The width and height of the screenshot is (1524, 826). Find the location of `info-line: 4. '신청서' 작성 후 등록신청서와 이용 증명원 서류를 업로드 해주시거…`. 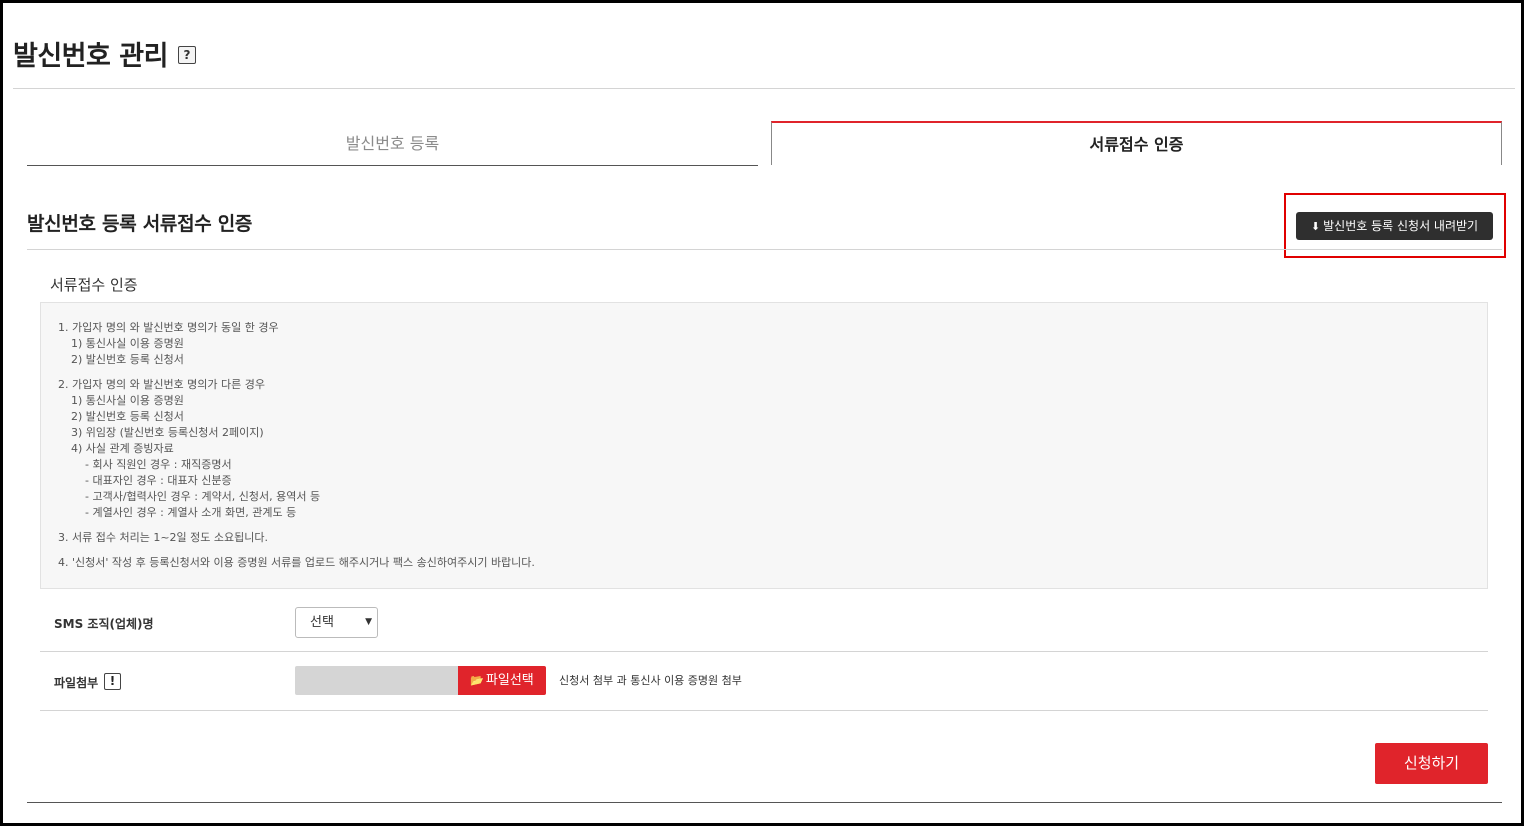

info-line: 4. '신청서' 작성 후 등록신청서와 이용 증명원 서류를 업로드 해주시거… is located at coordinates (296, 562).